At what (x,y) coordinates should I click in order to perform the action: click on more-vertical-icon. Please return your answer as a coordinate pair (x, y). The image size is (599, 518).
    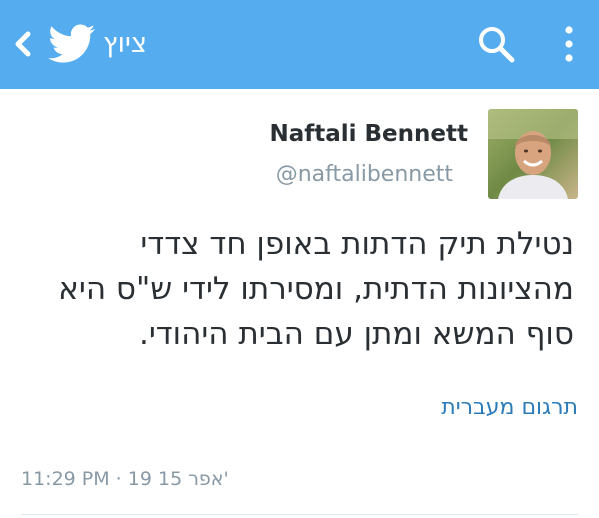
    Looking at the image, I should click on (569, 44).